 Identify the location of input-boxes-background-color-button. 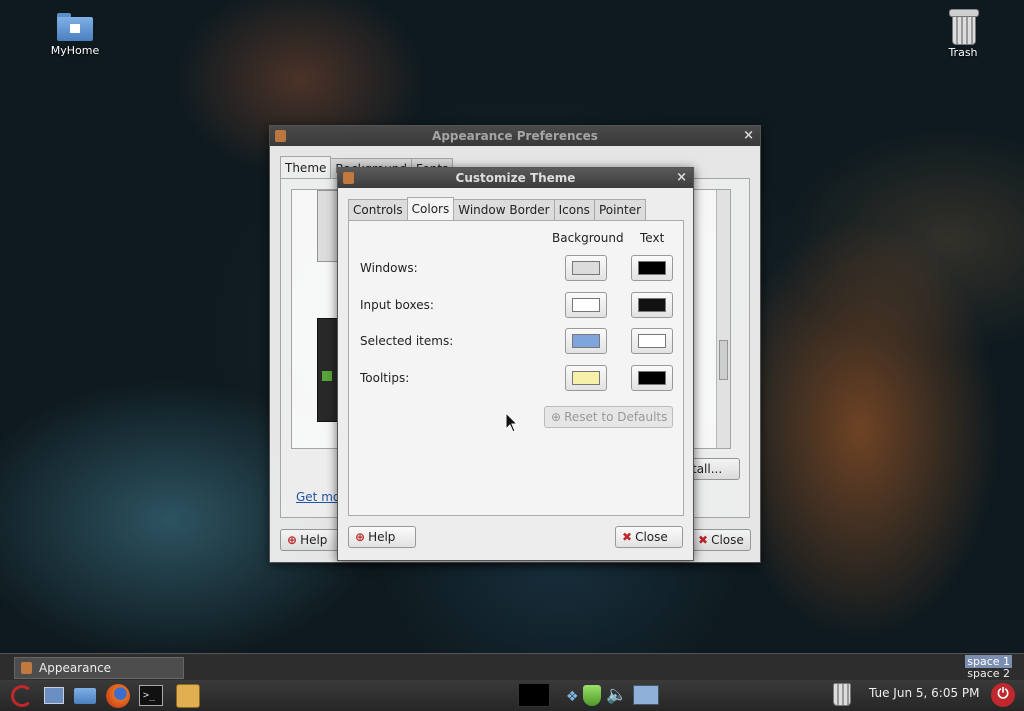
(586, 305).